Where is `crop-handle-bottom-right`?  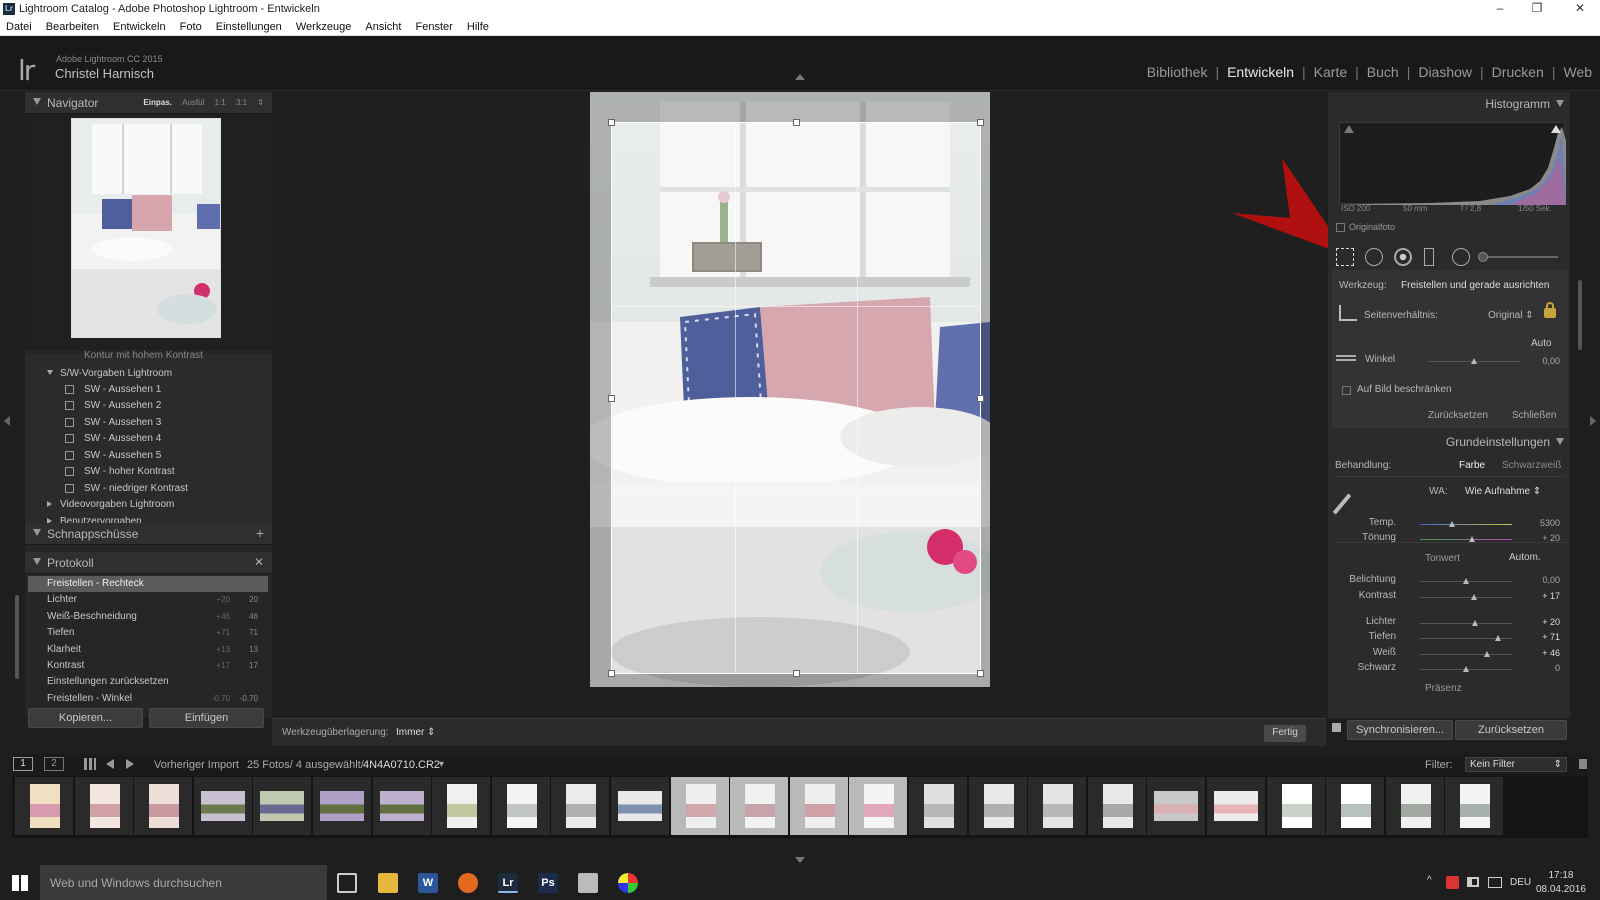
crop-handle-bottom-right is located at coordinates (980, 673).